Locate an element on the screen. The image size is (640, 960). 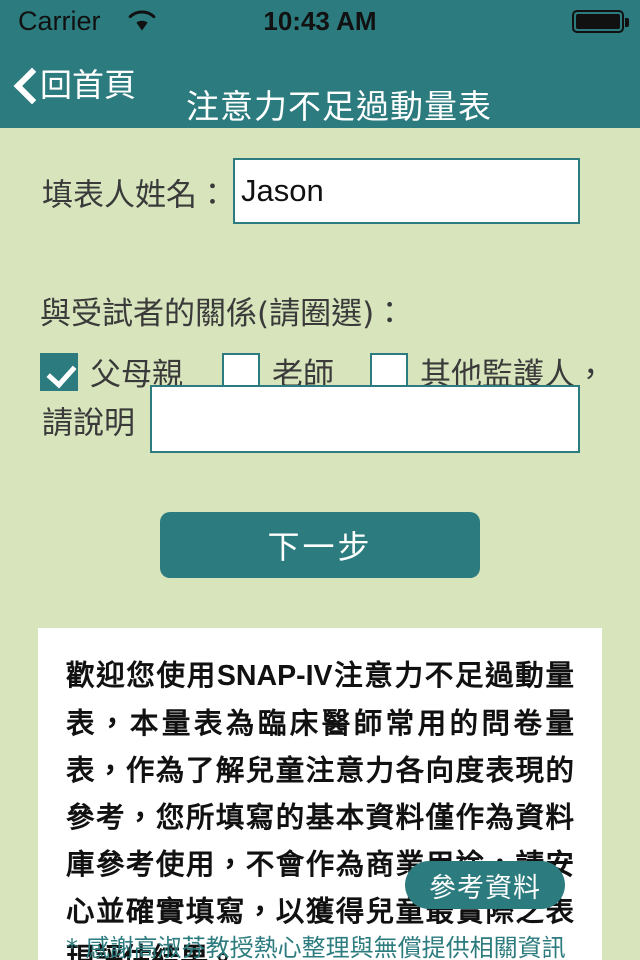
note-input is located at coordinates (365, 419).